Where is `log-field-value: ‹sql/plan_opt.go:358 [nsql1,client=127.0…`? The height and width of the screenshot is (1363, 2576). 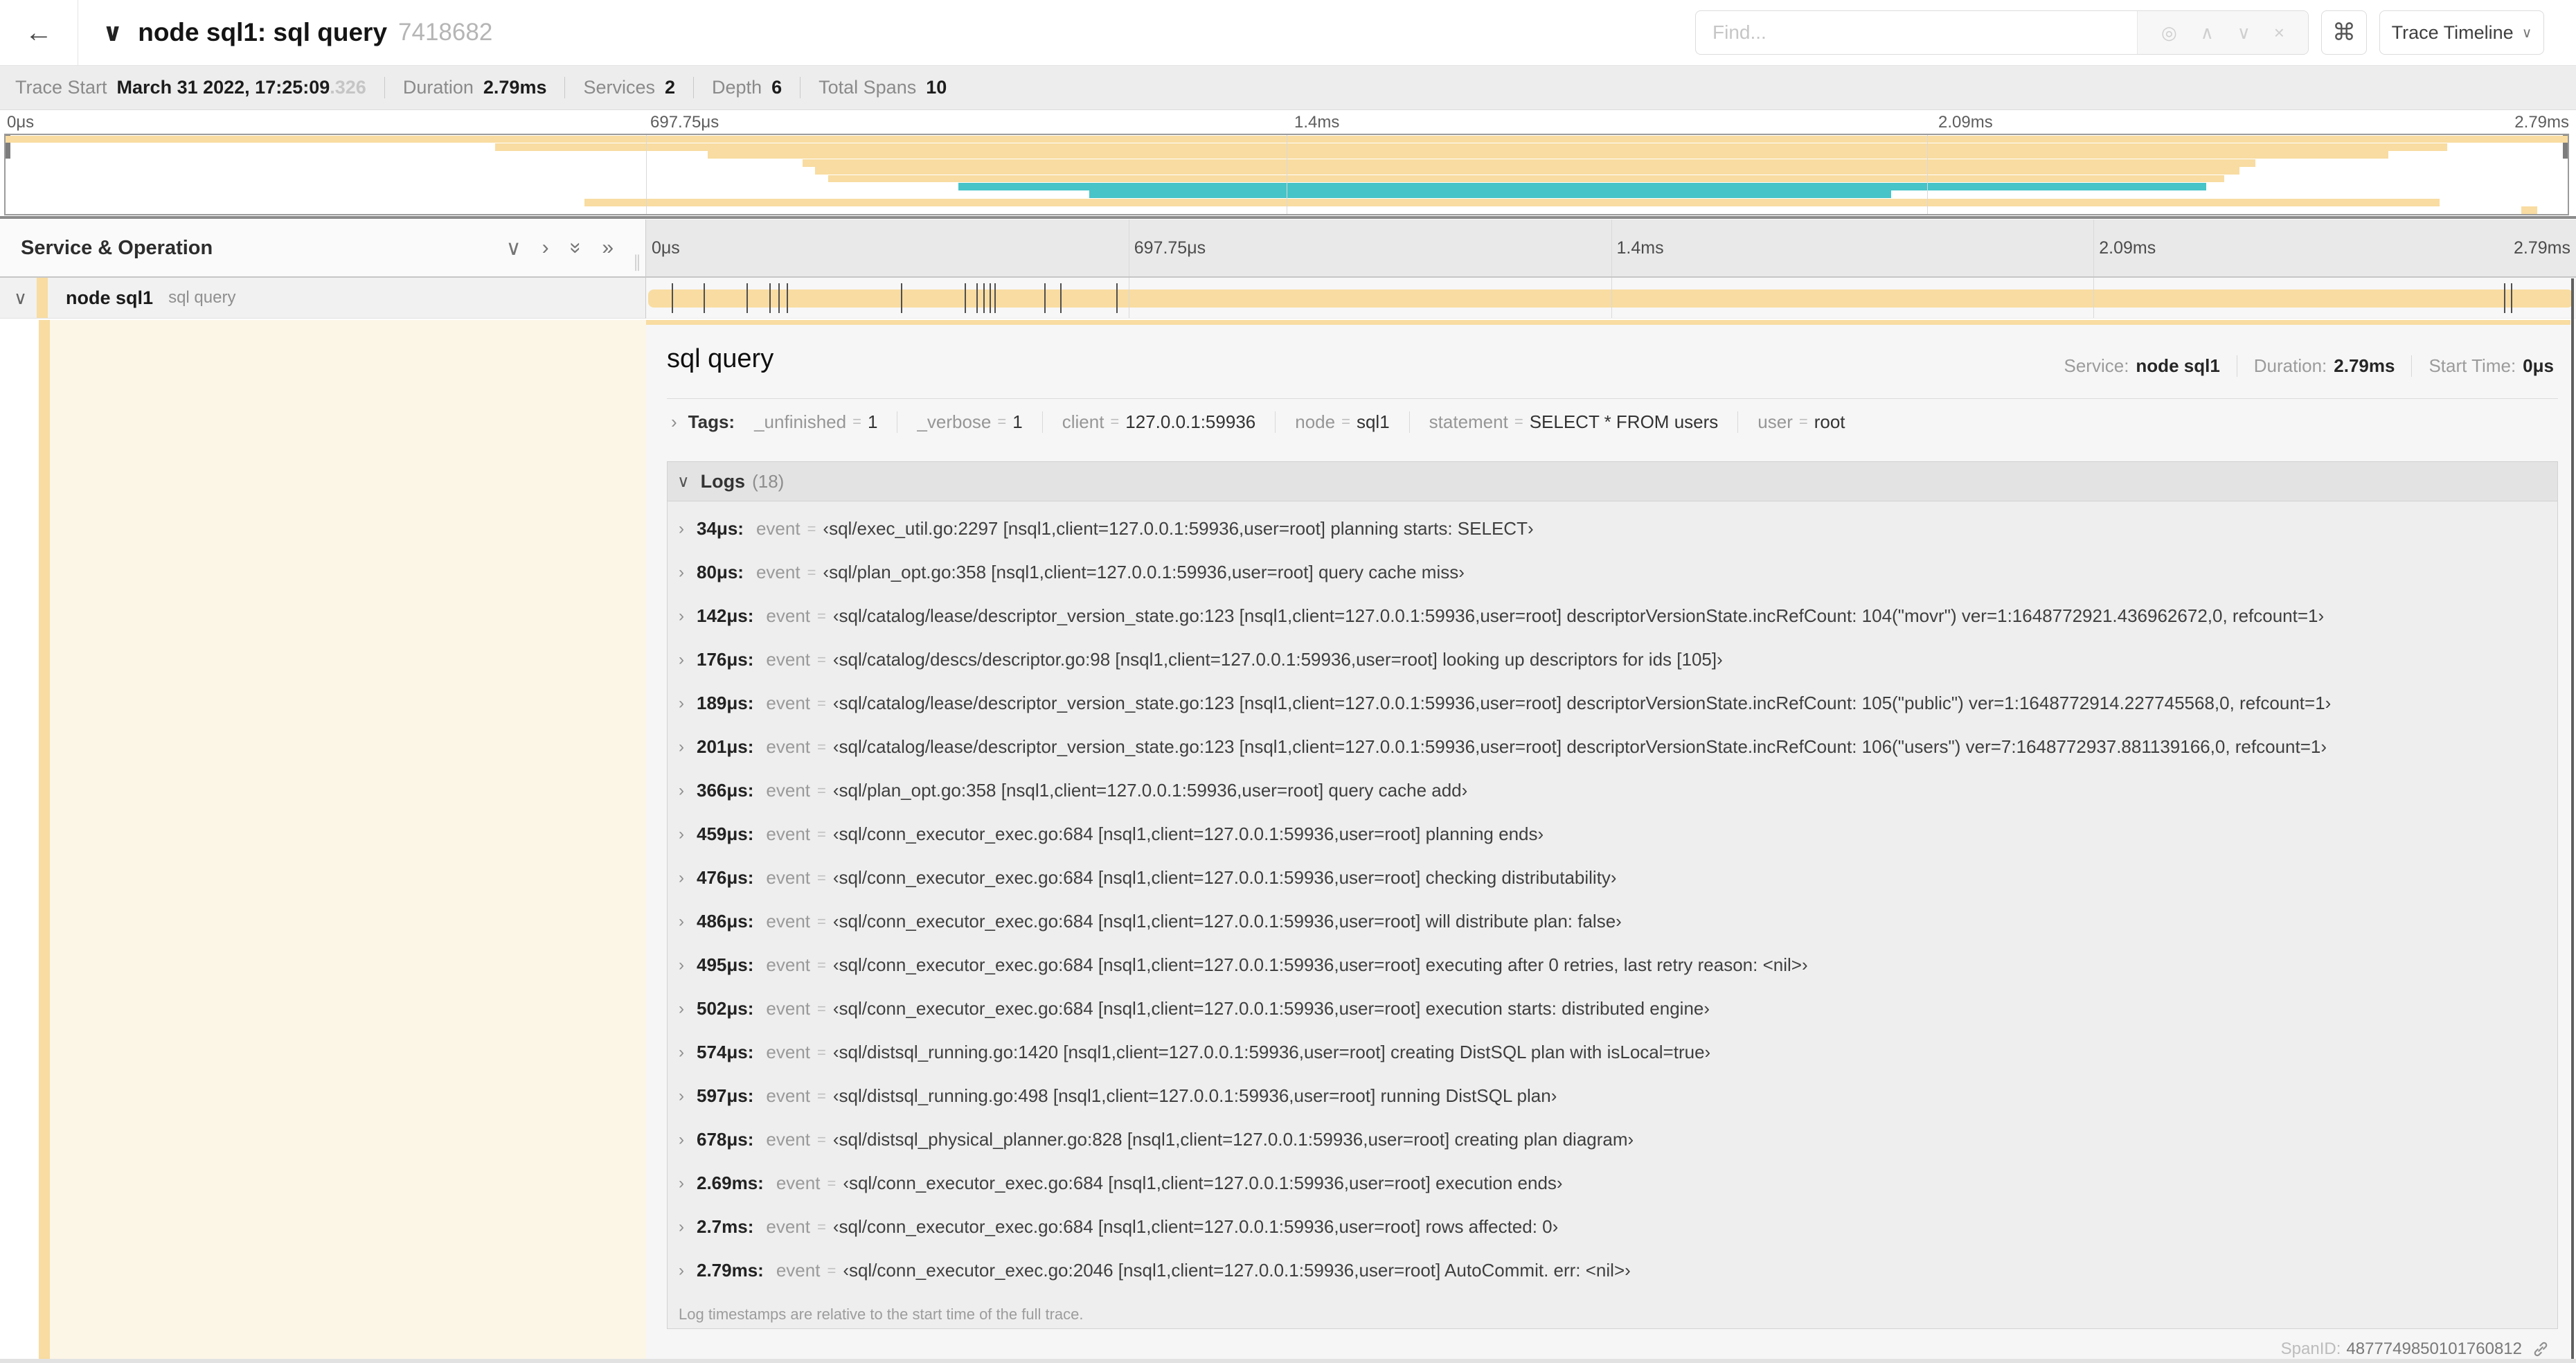 log-field-value: ‹sql/plan_opt.go:358 [nsql1,client=127.0… is located at coordinates (1150, 790).